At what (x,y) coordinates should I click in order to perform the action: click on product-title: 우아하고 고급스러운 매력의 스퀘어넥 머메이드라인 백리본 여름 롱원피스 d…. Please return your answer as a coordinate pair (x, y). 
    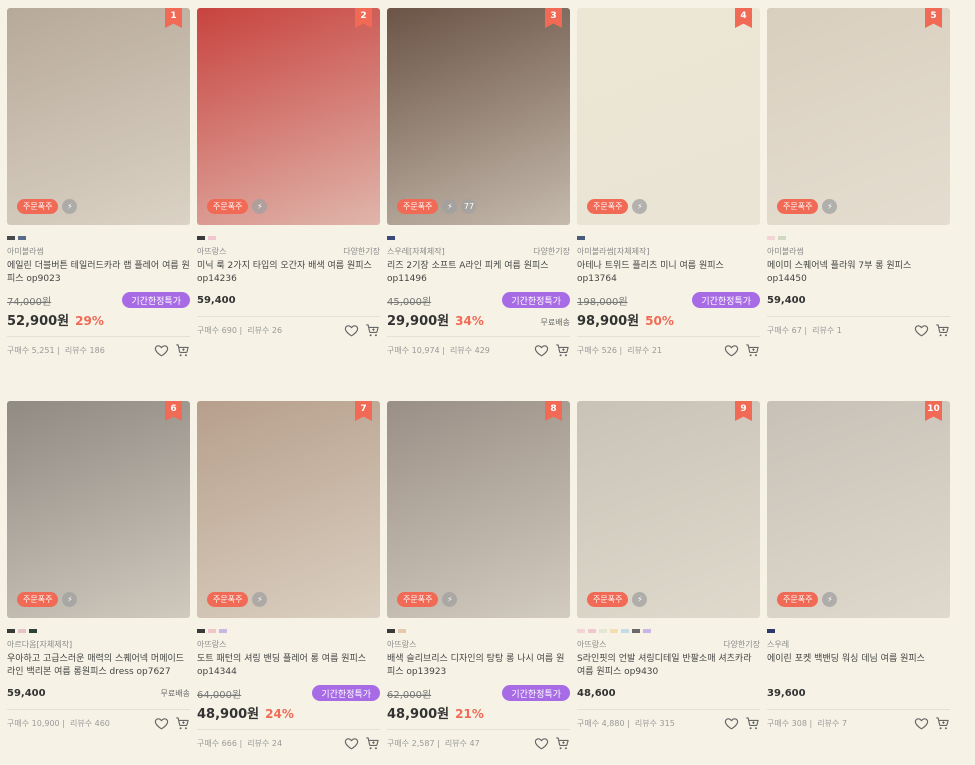
    Looking at the image, I should click on (98, 666).